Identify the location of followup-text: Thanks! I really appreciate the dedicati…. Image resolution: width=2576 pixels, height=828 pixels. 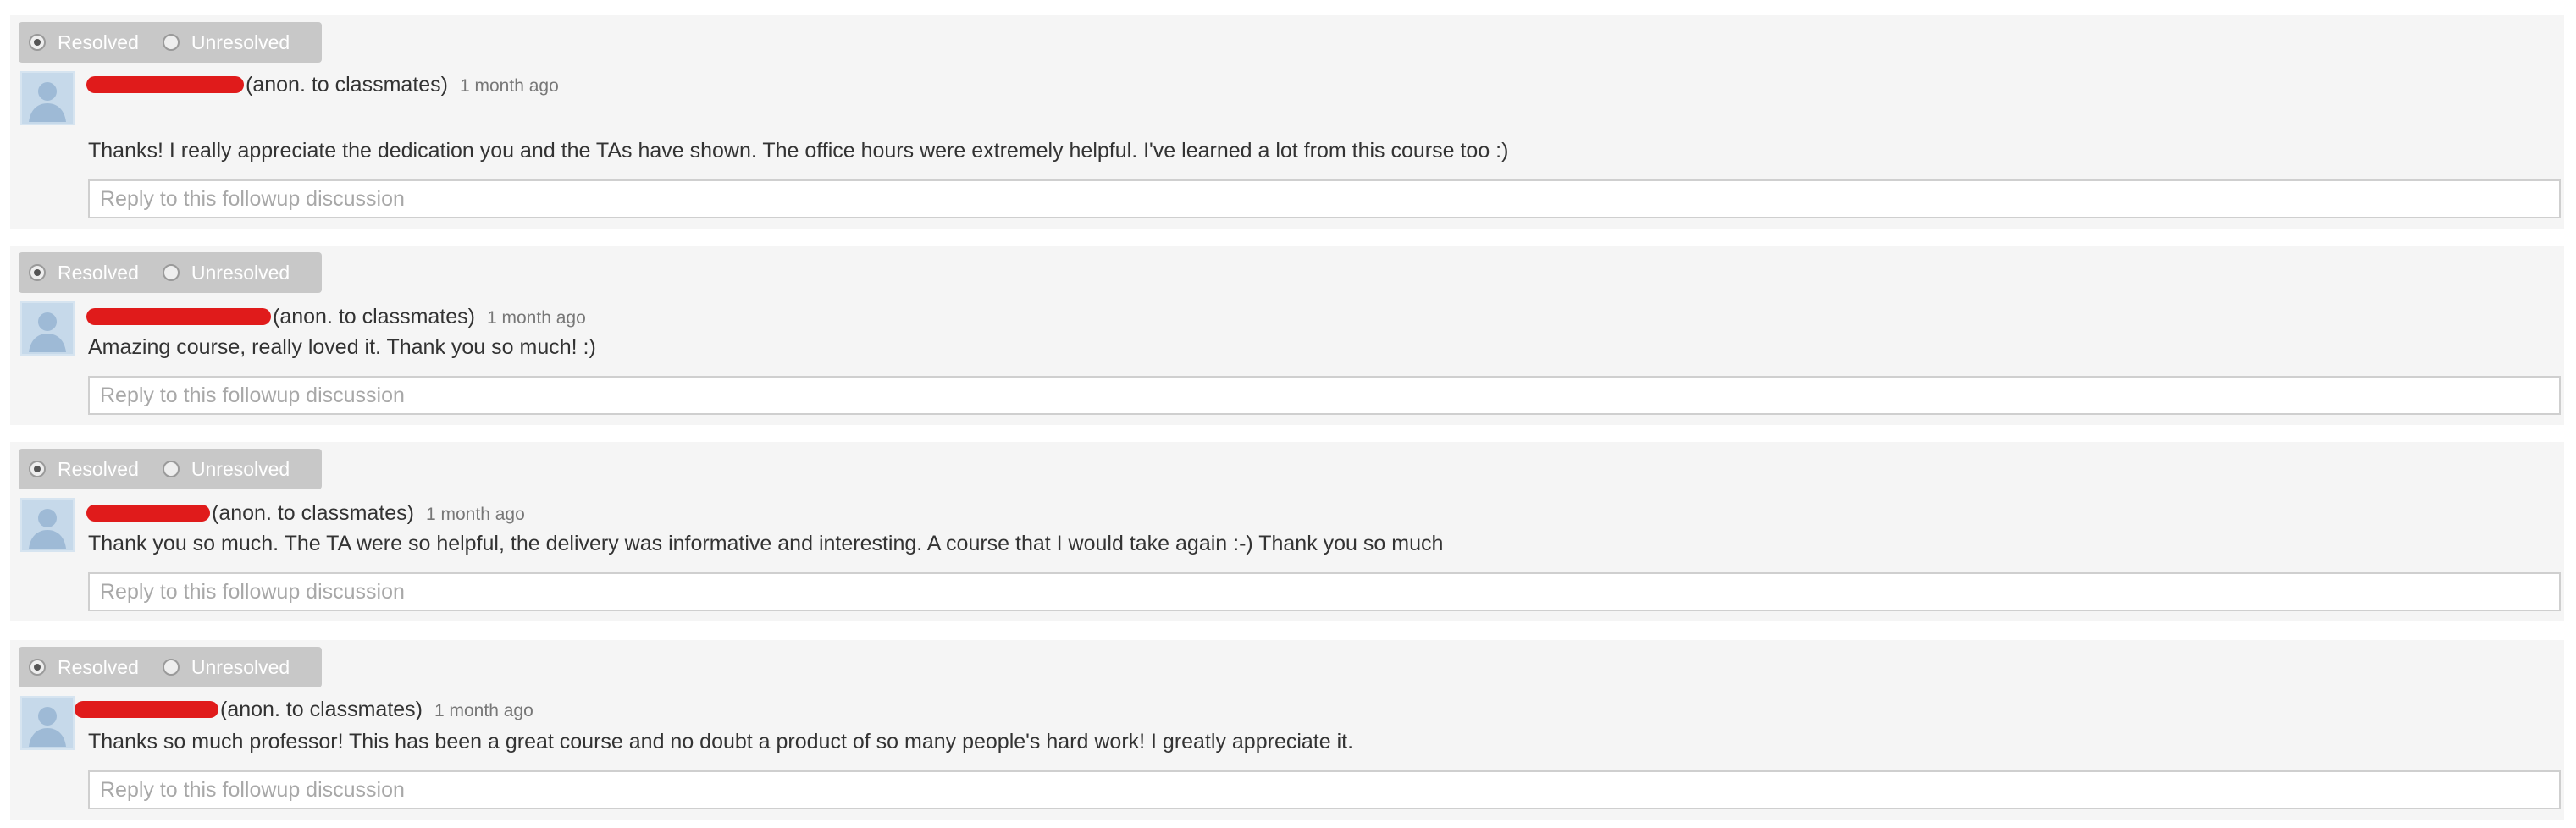
(798, 151).